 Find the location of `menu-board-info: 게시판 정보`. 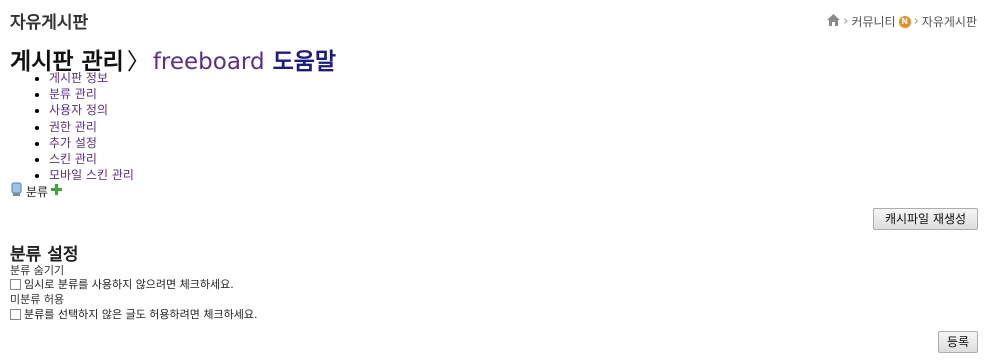

menu-board-info: 게시판 정보 is located at coordinates (78, 78).